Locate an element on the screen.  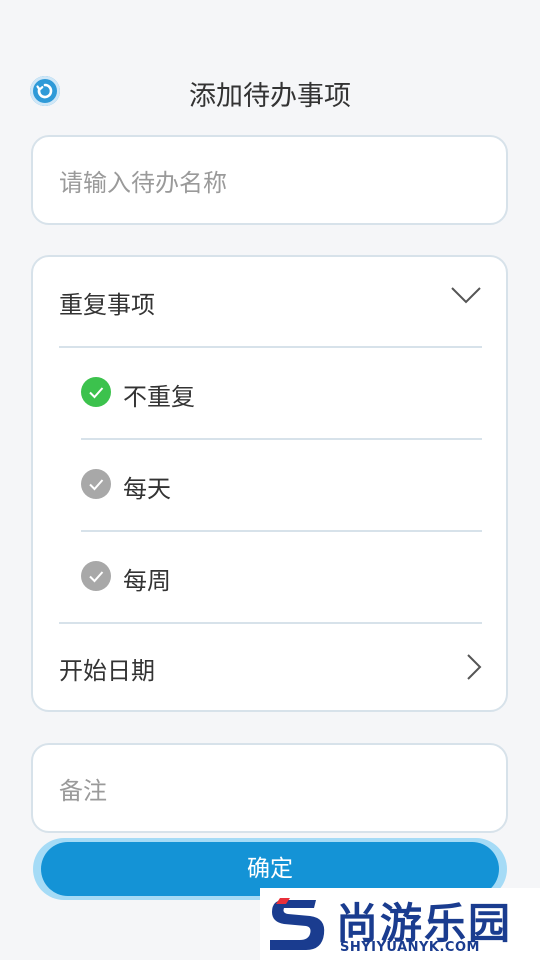
start-date-row: 开始日期 is located at coordinates (269, 668).